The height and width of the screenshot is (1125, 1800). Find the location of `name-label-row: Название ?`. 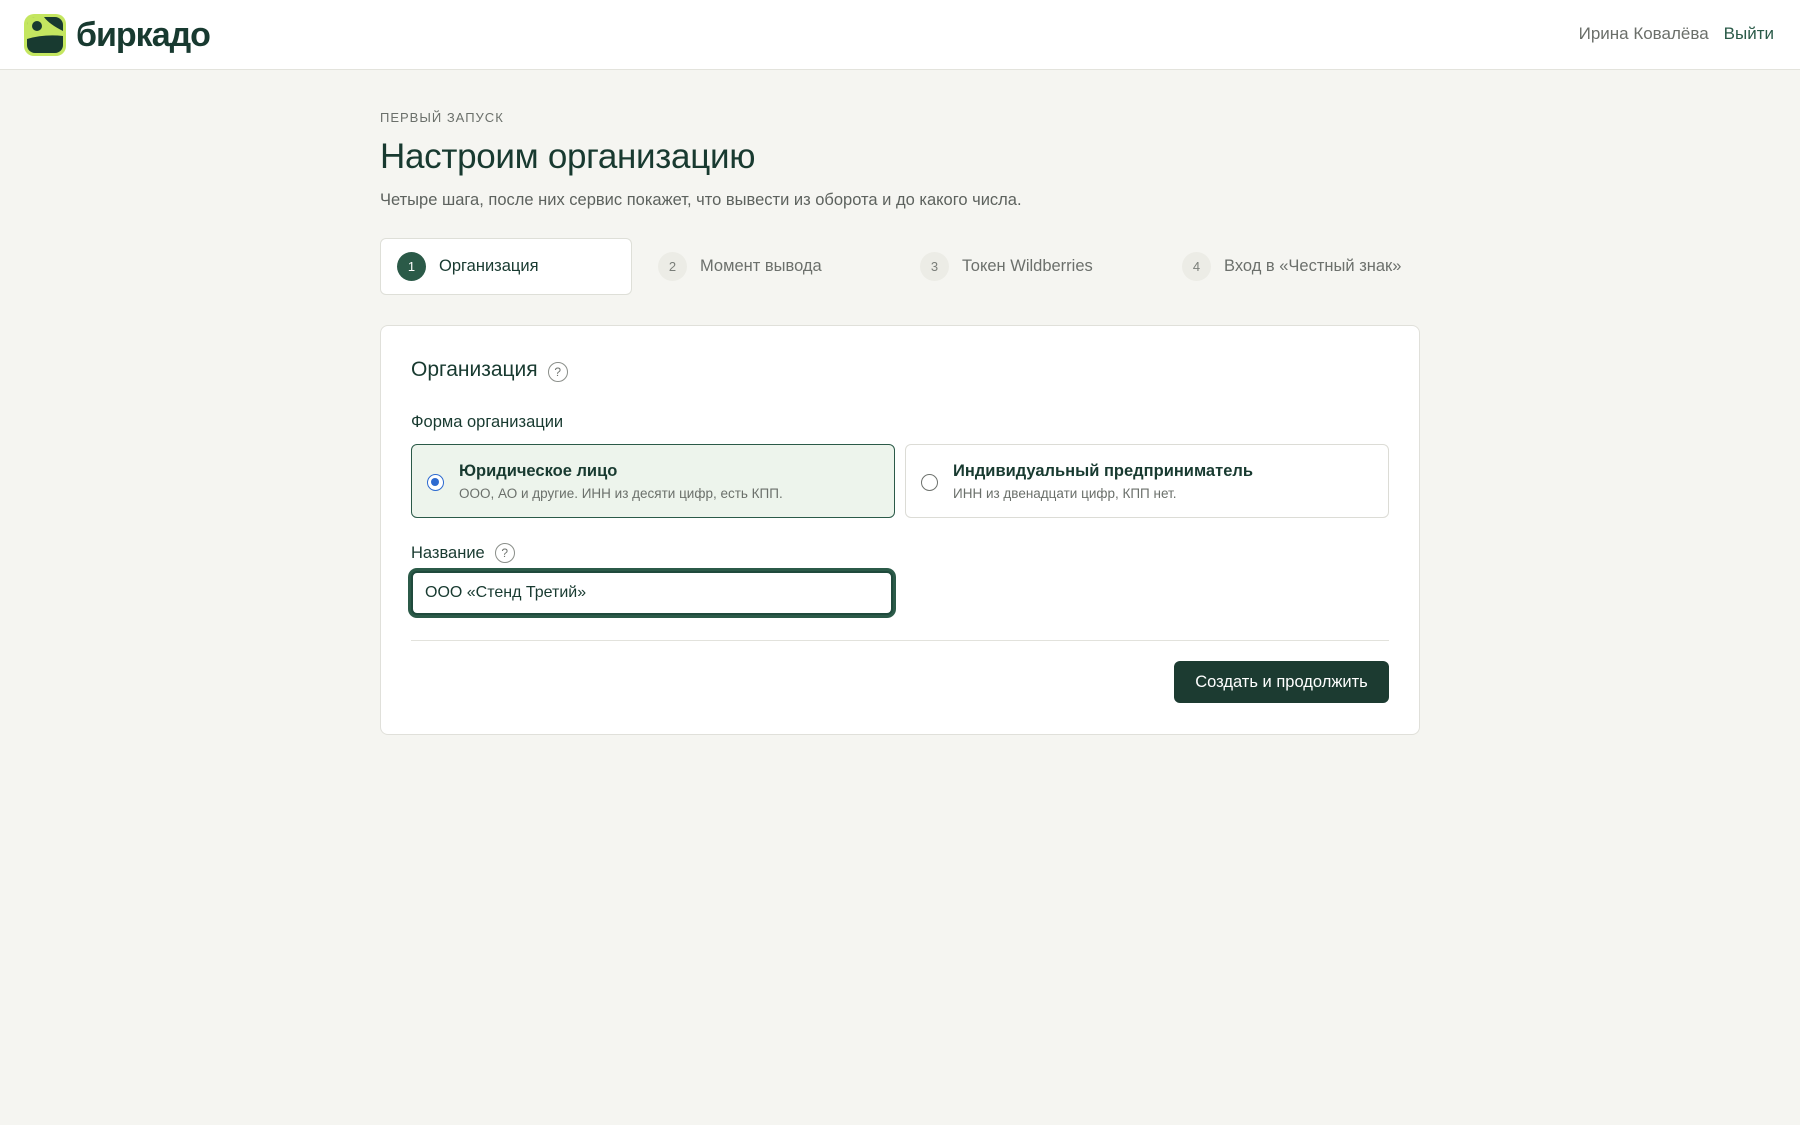

name-label-row: Название ? is located at coordinates (463, 553).